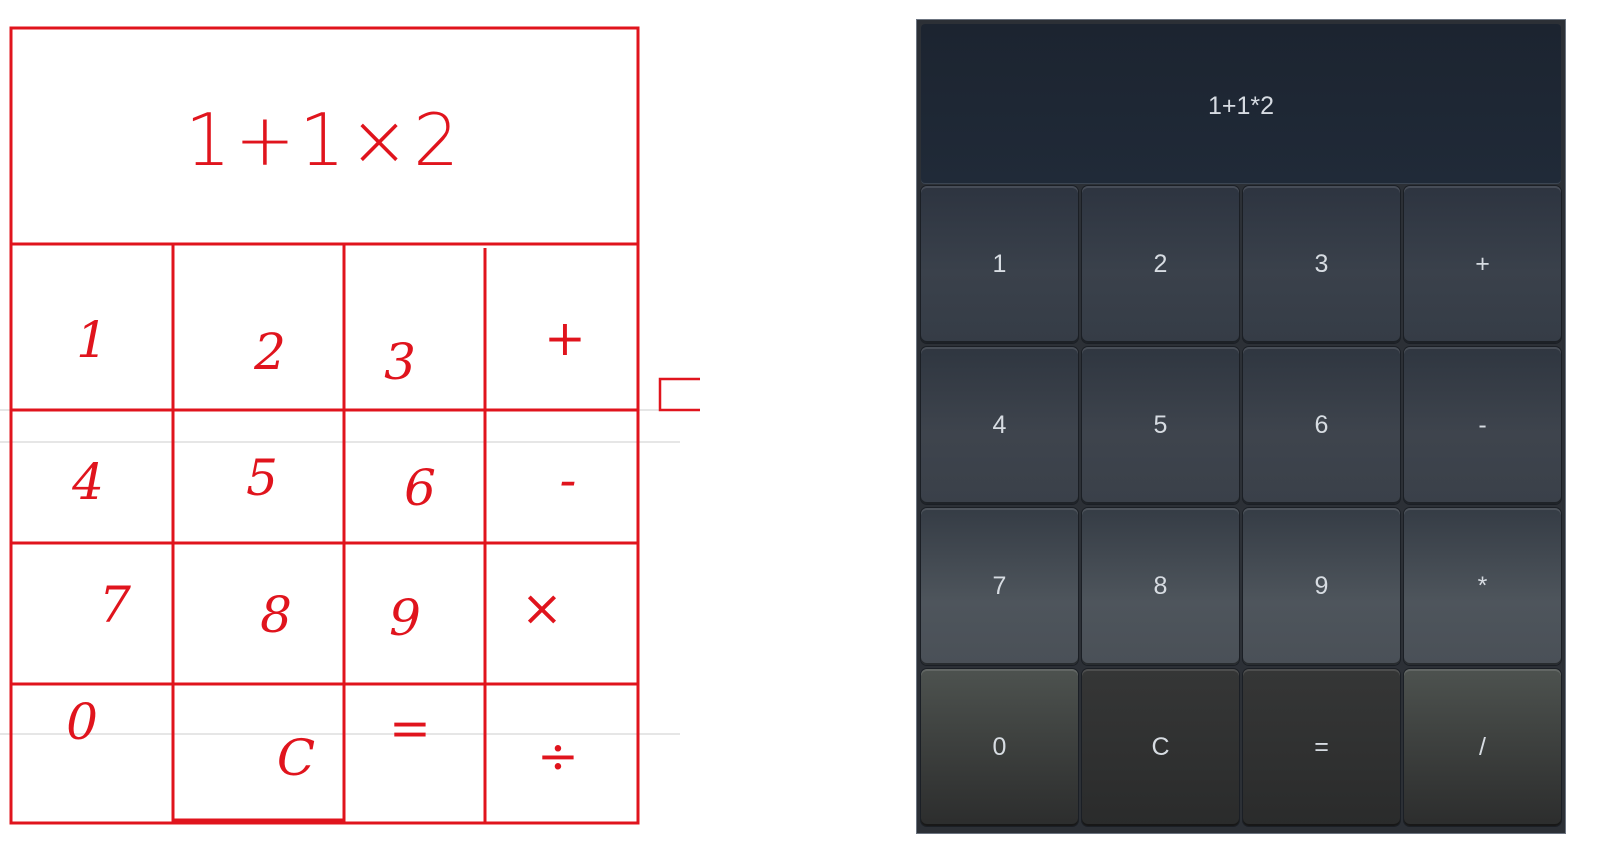 This screenshot has height=862, width=1598. What do you see at coordinates (568, 480) in the screenshot?
I see `sketch-key-minus: -` at bounding box center [568, 480].